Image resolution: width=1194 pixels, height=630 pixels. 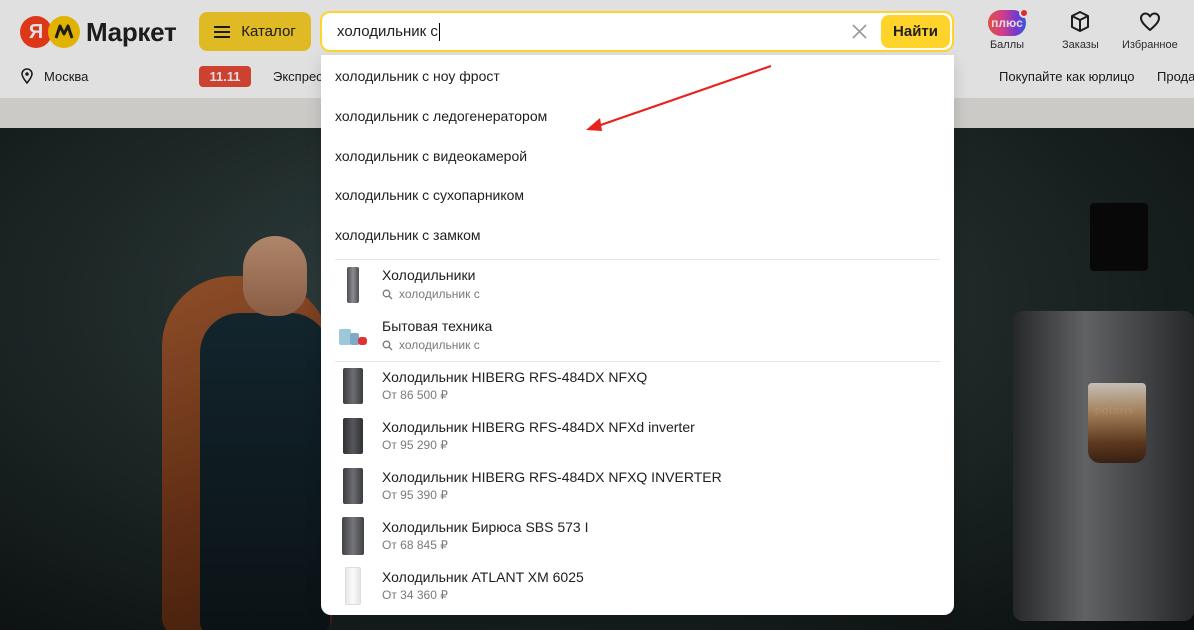 I want to click on plus-badge-text: плюс, so click(x=1007, y=23).